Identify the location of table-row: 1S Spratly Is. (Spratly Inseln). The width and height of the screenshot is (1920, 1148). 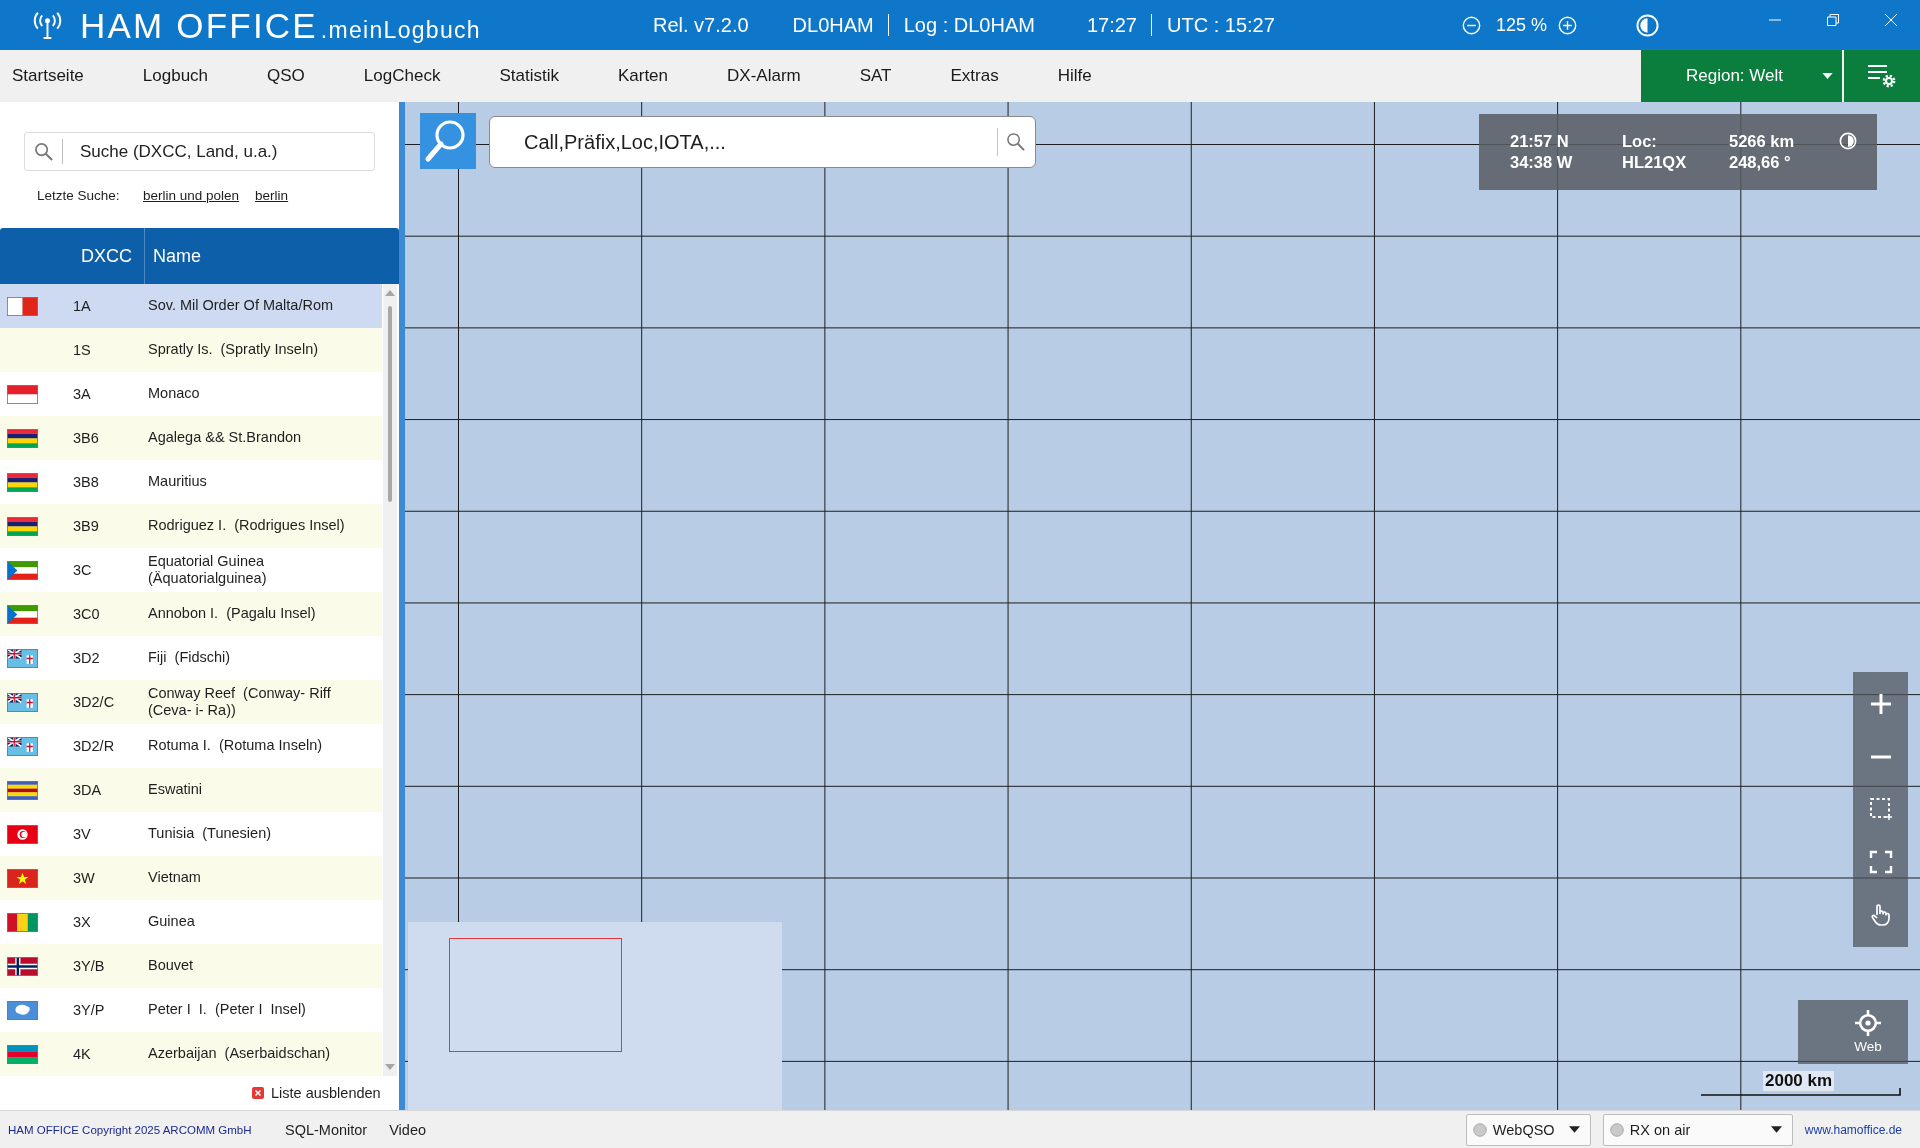
(191, 350).